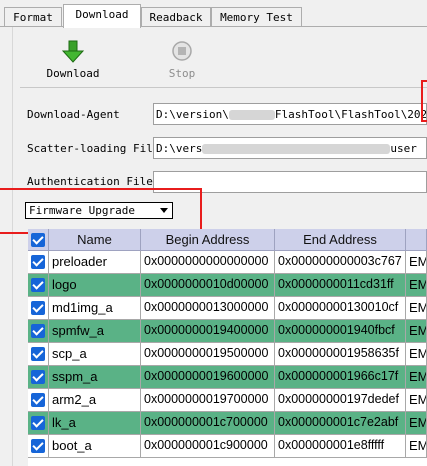 Image resolution: width=427 pixels, height=466 pixels. I want to click on cell-begin: 0x0000000010d00000, so click(208, 285).